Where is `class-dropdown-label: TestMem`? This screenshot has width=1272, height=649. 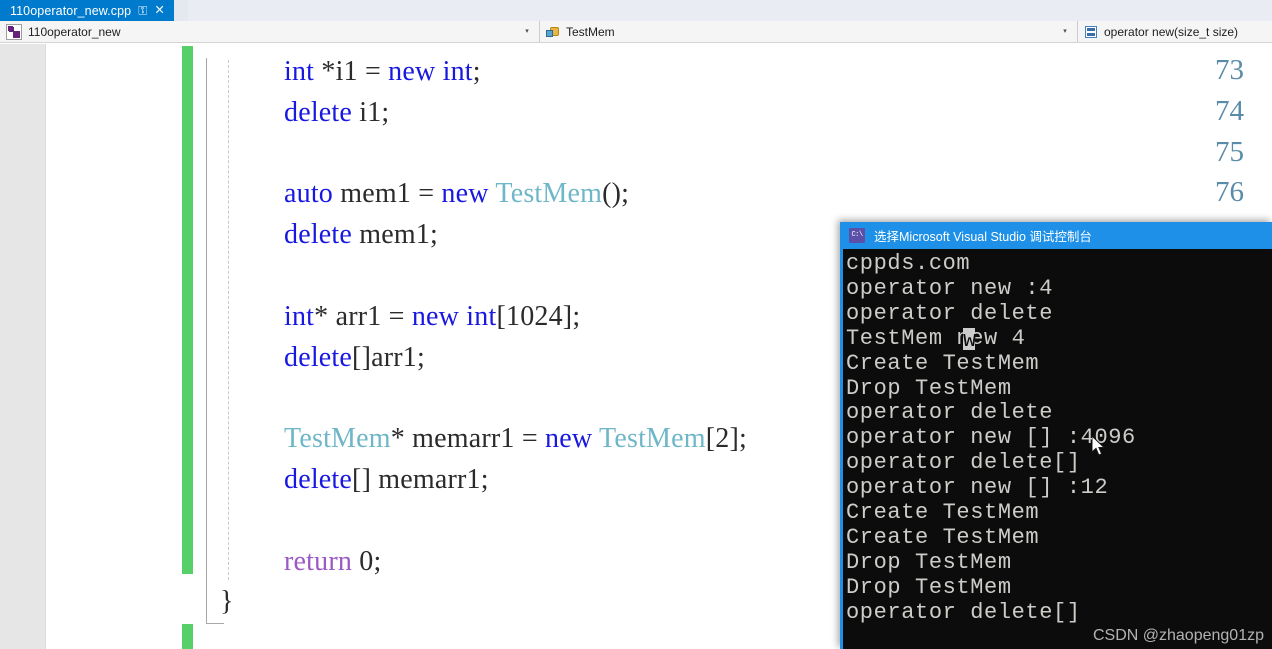 class-dropdown-label: TestMem is located at coordinates (590, 31).